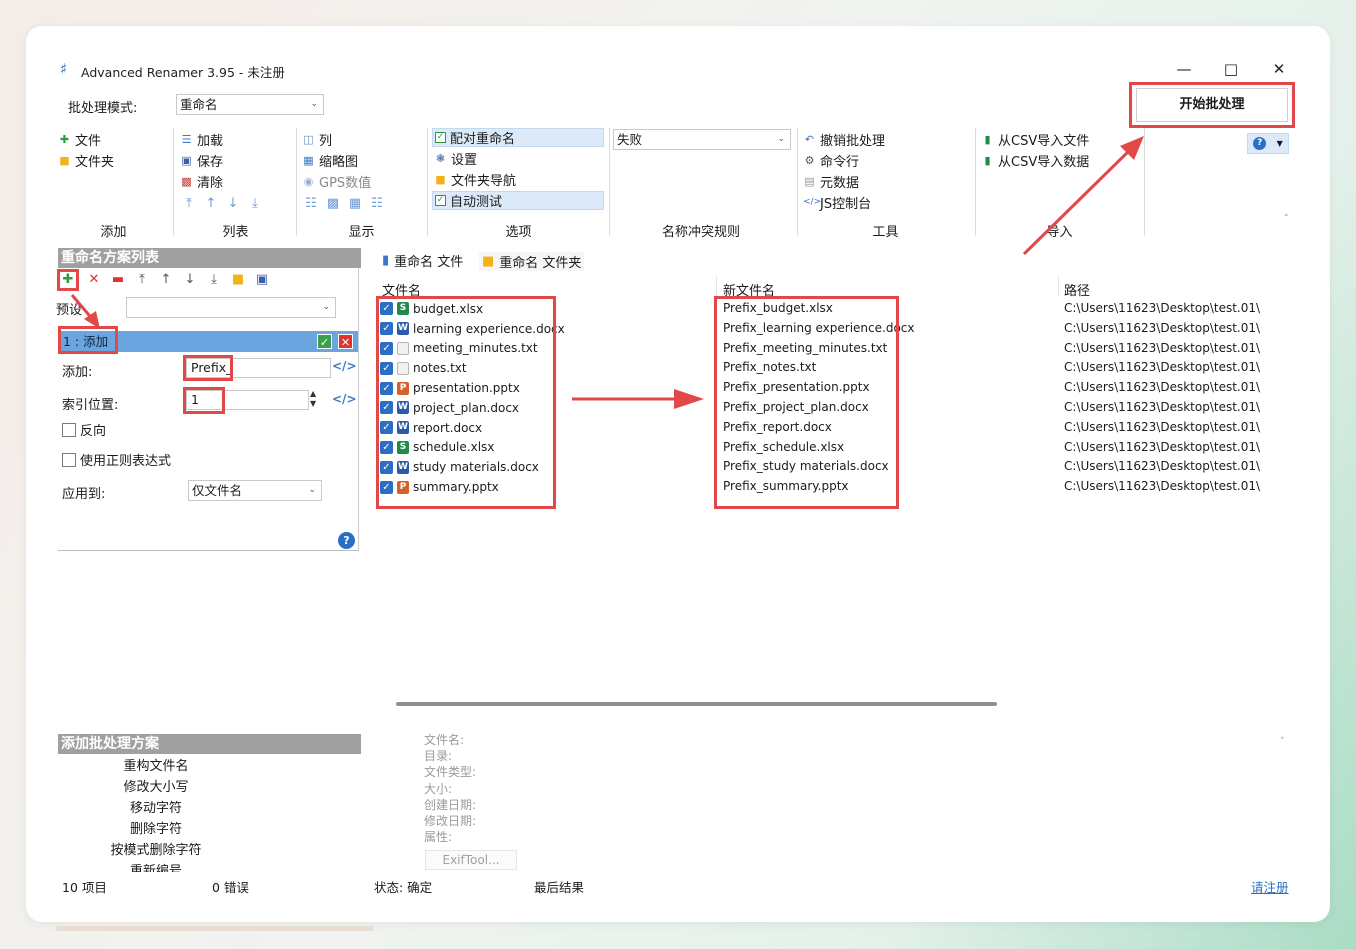 This screenshot has height=949, width=1356. I want to click on ribbon-label-conflict: 名称冲突规则, so click(700, 232).